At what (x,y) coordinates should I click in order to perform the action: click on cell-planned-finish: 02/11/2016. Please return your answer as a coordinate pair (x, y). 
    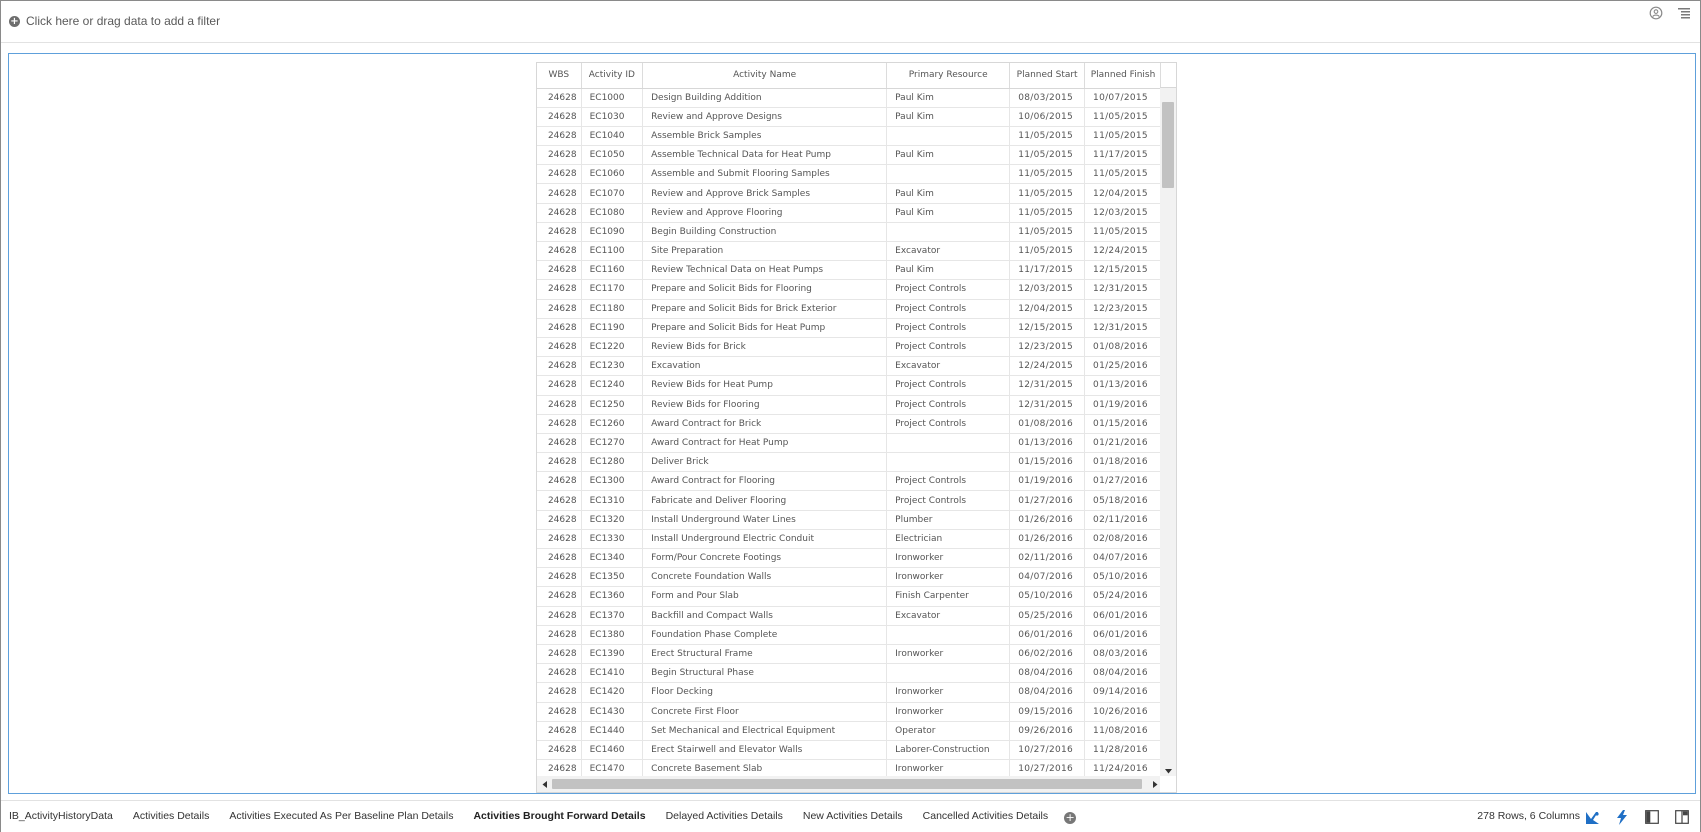
    Looking at the image, I should click on (1123, 520).